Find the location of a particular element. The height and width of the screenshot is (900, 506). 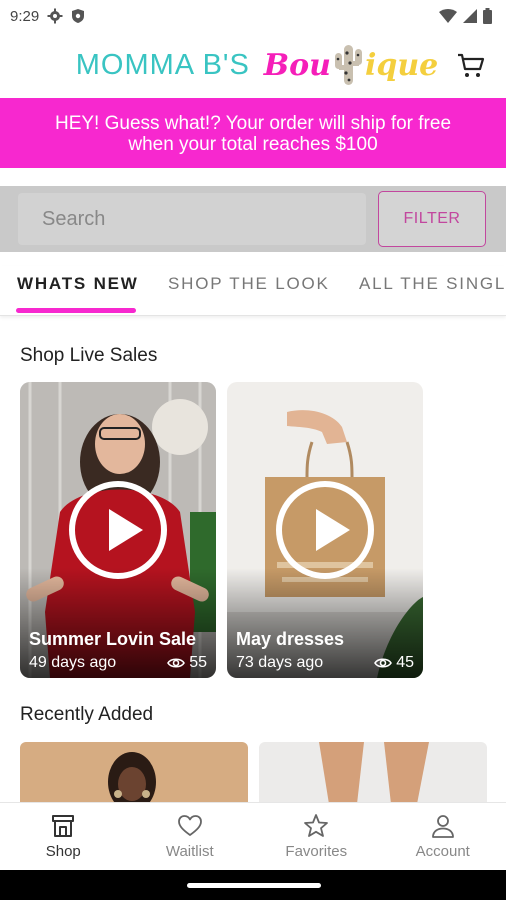

shield-icon is located at coordinates (78, 16).